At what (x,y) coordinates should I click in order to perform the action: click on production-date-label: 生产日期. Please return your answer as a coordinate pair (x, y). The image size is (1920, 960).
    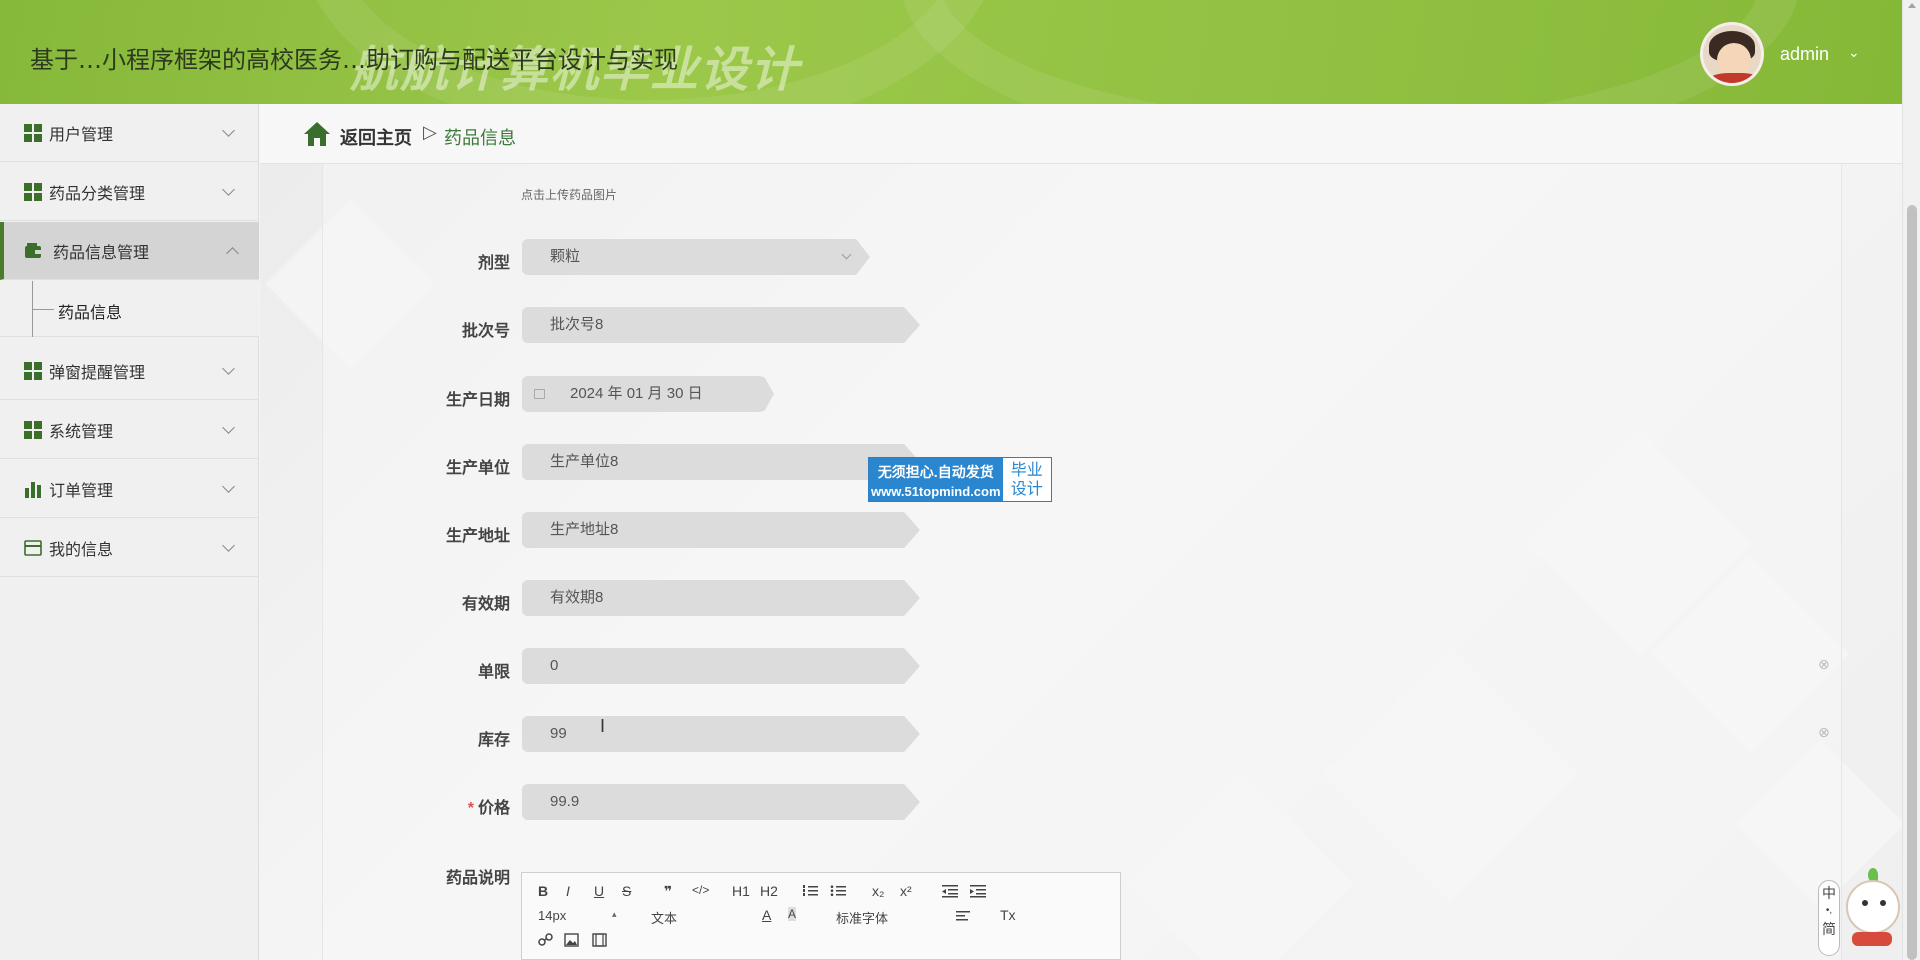
    Looking at the image, I should click on (477, 400).